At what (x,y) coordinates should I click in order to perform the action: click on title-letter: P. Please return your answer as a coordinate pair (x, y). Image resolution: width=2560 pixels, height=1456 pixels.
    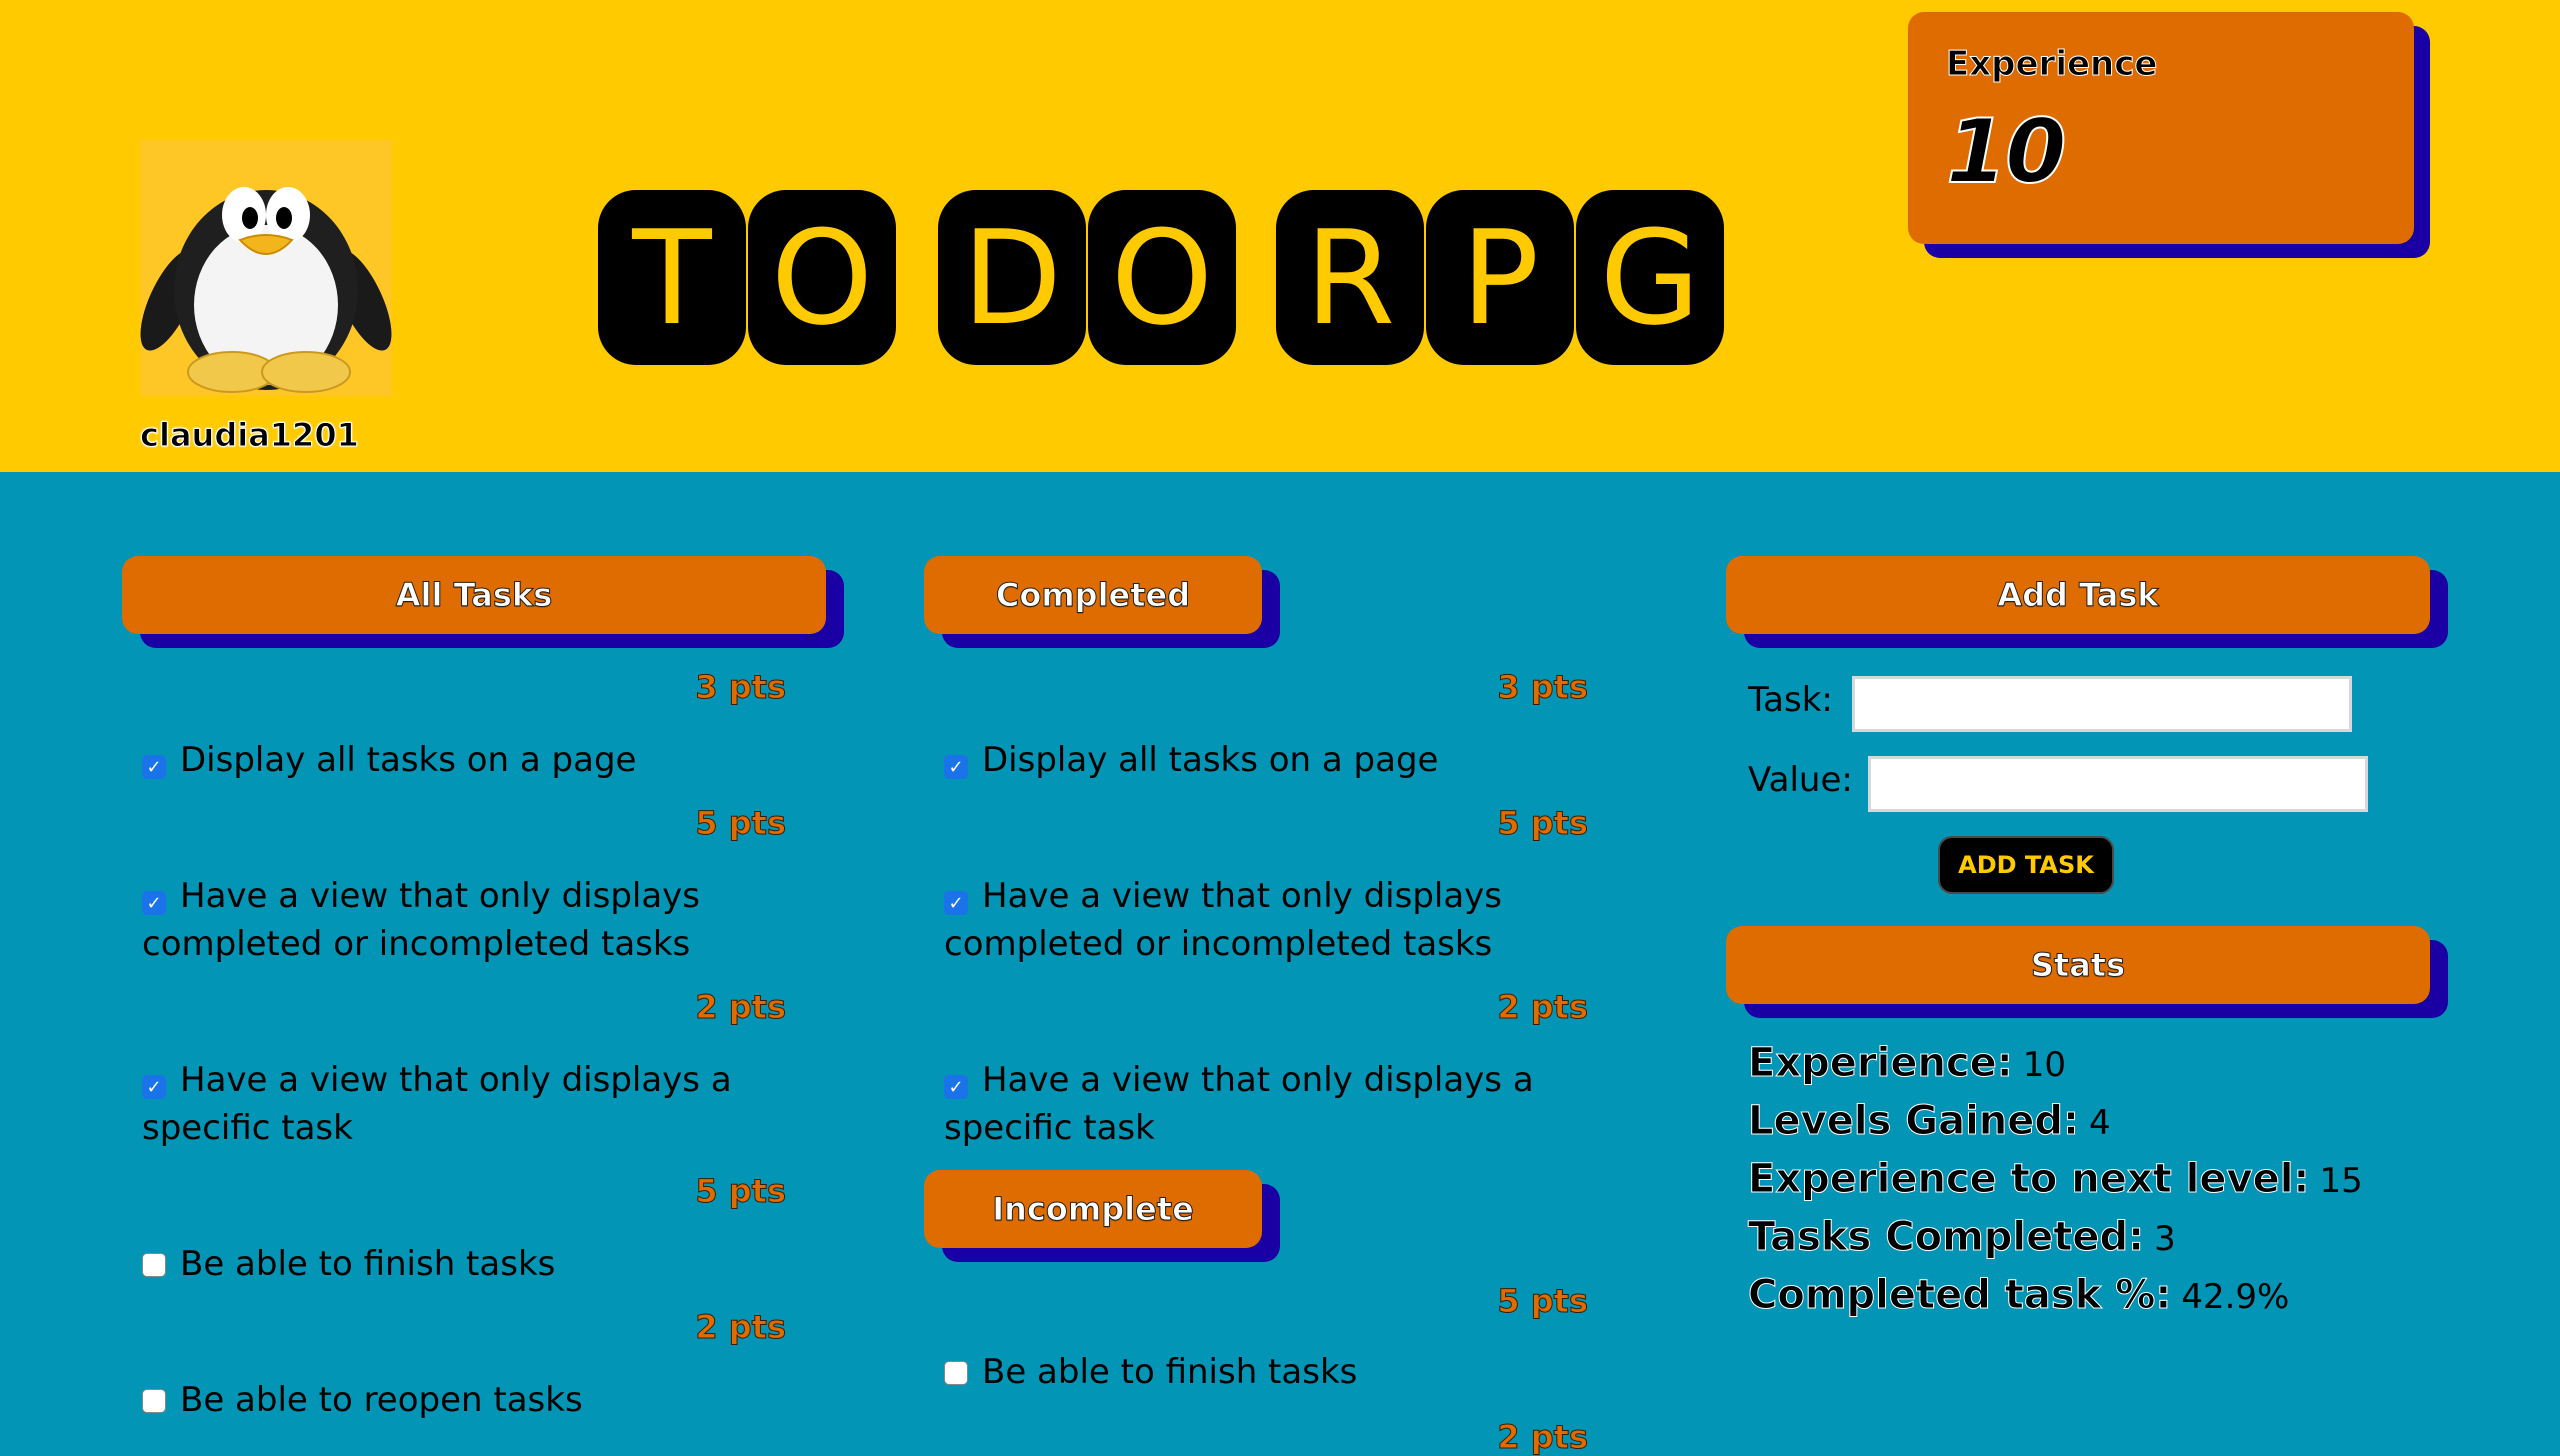
    Looking at the image, I should click on (1500, 277).